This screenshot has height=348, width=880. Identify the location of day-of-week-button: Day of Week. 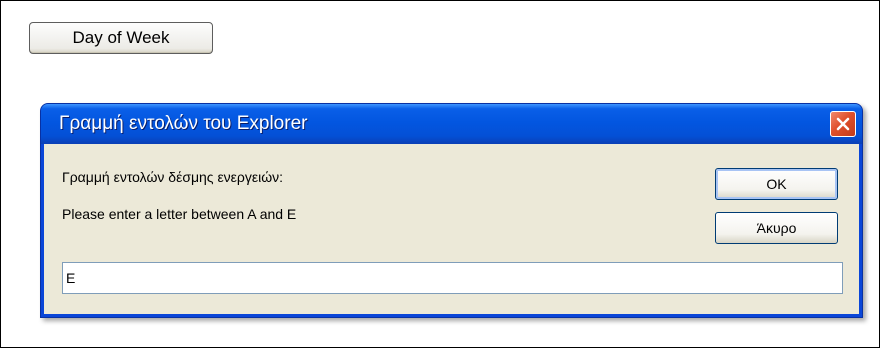
(121, 38).